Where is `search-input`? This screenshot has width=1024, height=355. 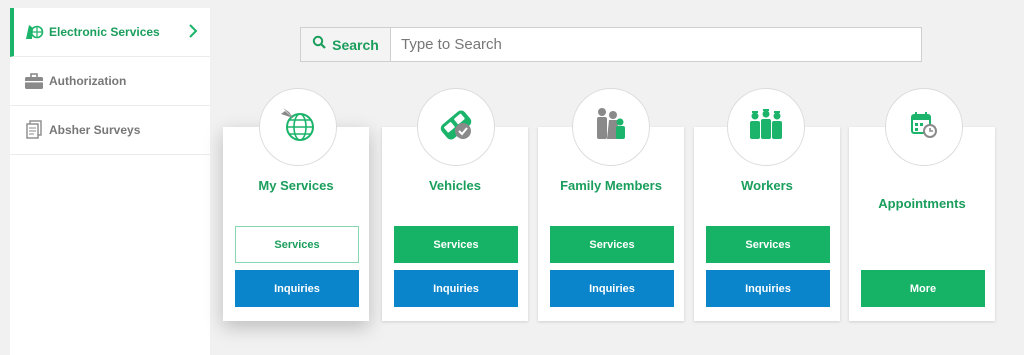 search-input is located at coordinates (656, 44).